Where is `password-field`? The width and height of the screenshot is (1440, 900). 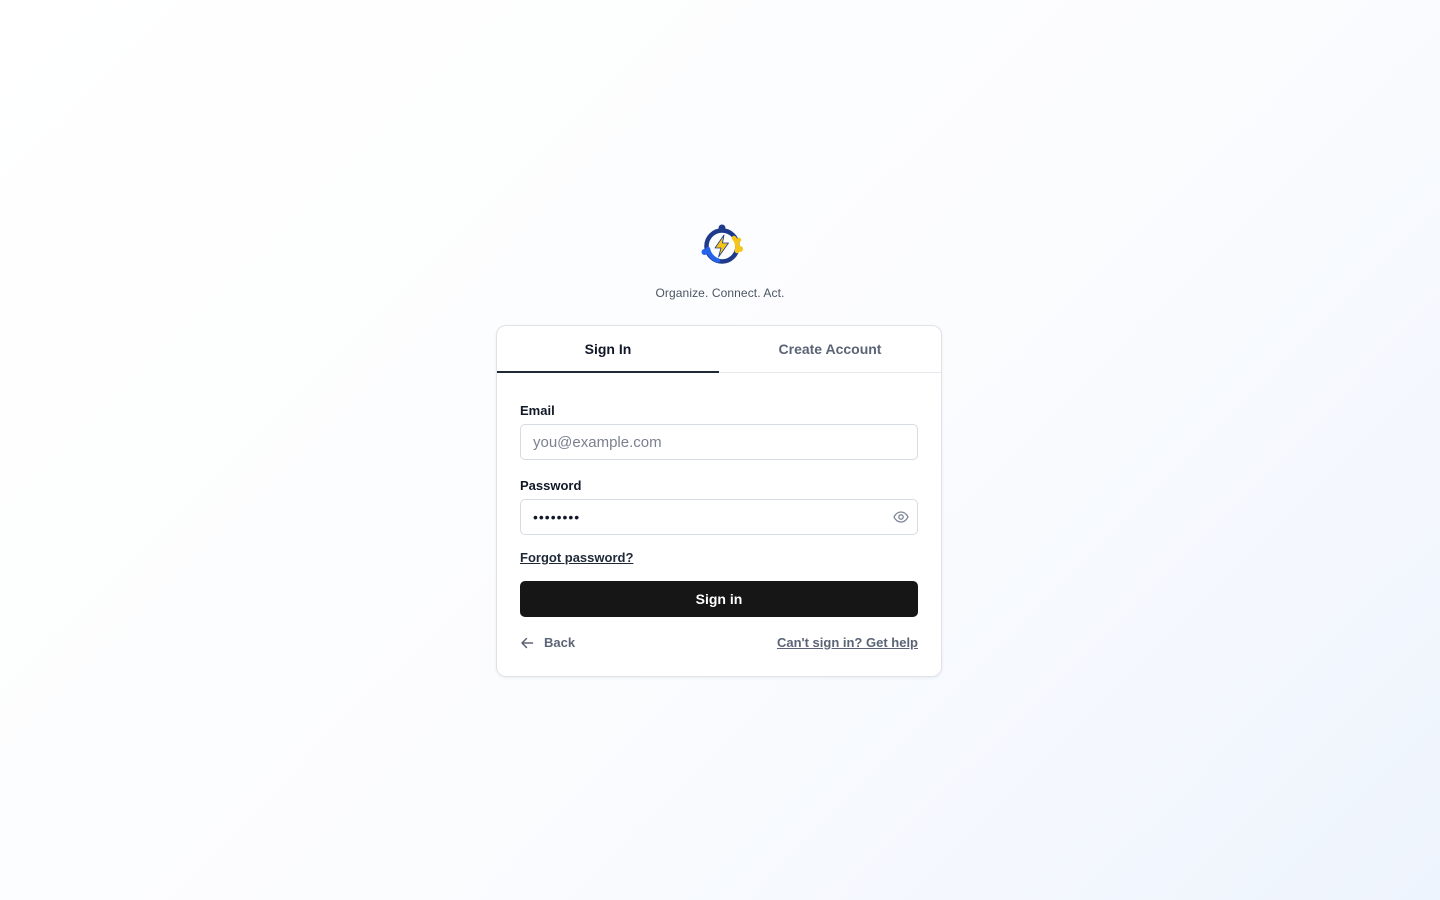 password-field is located at coordinates (719, 517).